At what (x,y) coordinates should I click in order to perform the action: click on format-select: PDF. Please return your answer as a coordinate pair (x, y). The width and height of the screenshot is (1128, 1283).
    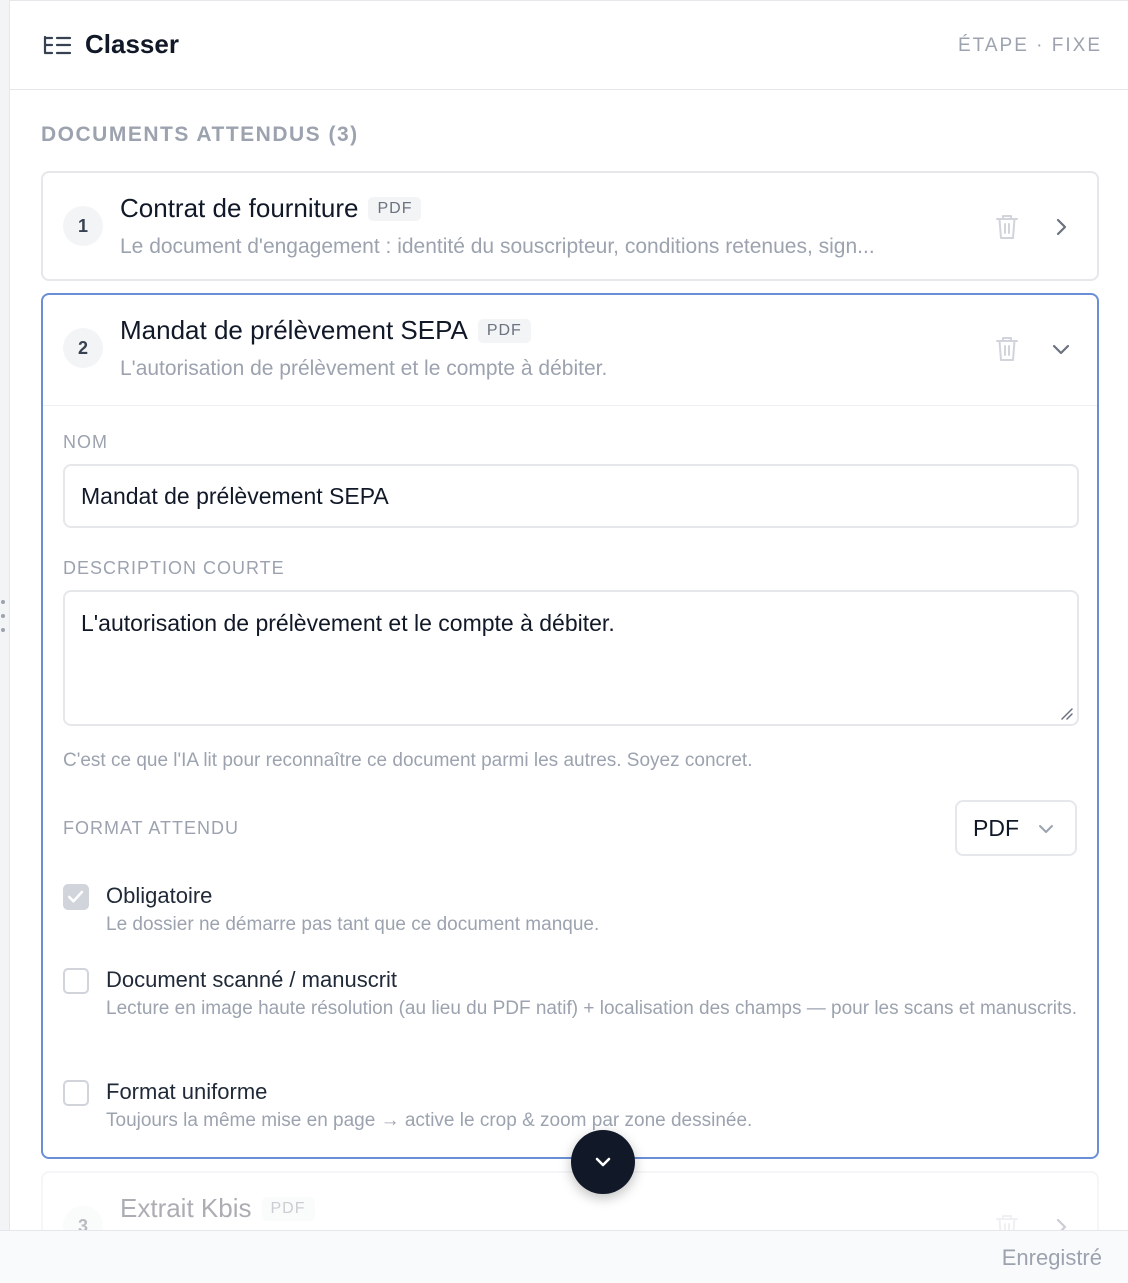
    Looking at the image, I should click on (1016, 828).